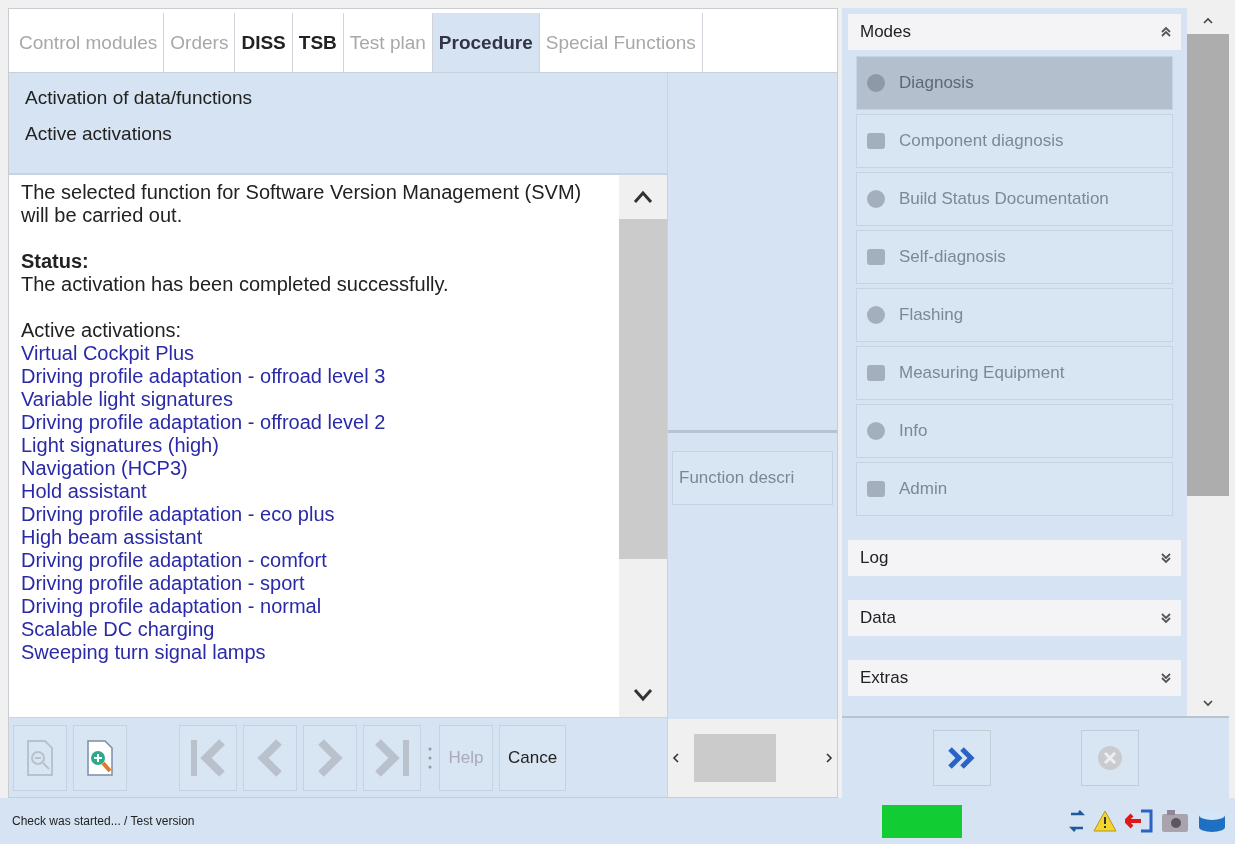 Image resolution: width=1235 pixels, height=844 pixels. I want to click on activation-link: Hold assistant, so click(84, 491).